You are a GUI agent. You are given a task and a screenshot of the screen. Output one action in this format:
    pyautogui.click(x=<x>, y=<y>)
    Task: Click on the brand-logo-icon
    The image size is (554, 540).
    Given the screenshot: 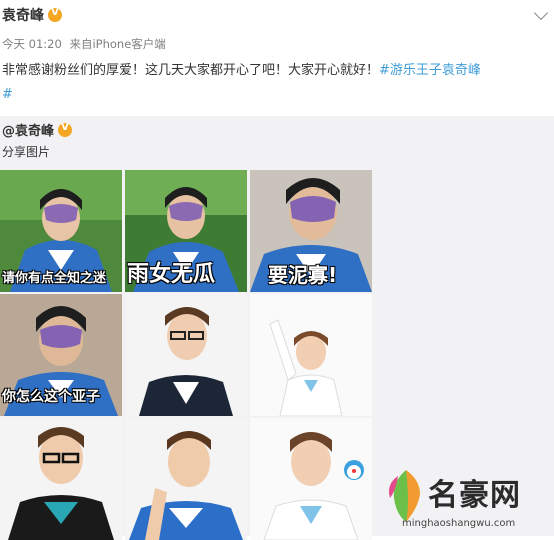 What is the action you would take?
    pyautogui.click(x=404, y=496)
    